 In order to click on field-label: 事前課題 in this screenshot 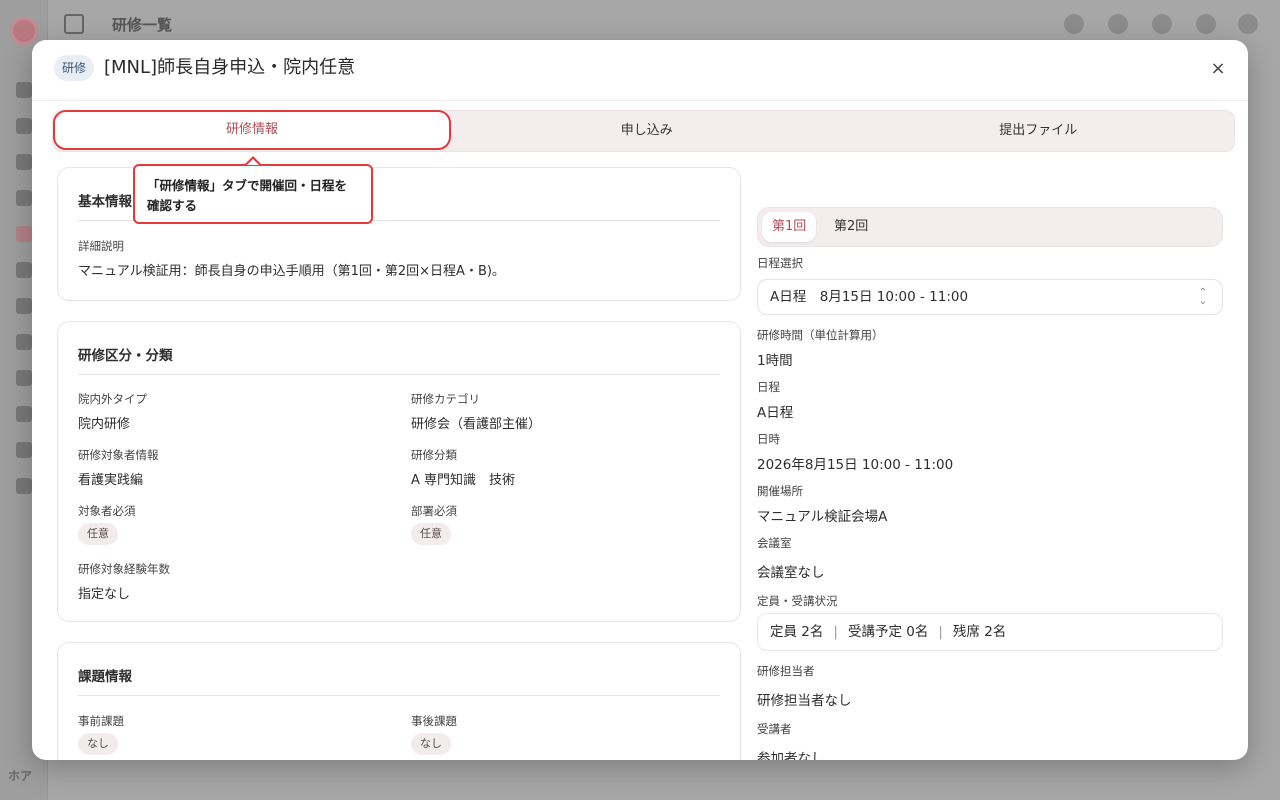, I will do `click(101, 721)`.